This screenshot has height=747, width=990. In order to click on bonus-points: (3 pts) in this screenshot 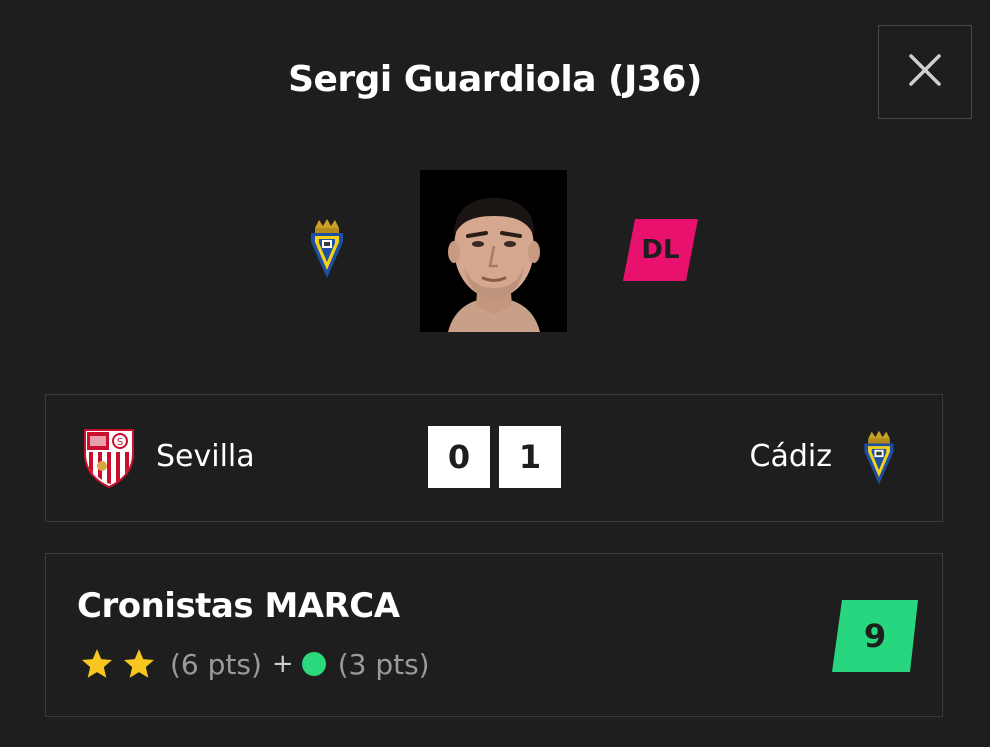, I will do `click(383, 664)`.